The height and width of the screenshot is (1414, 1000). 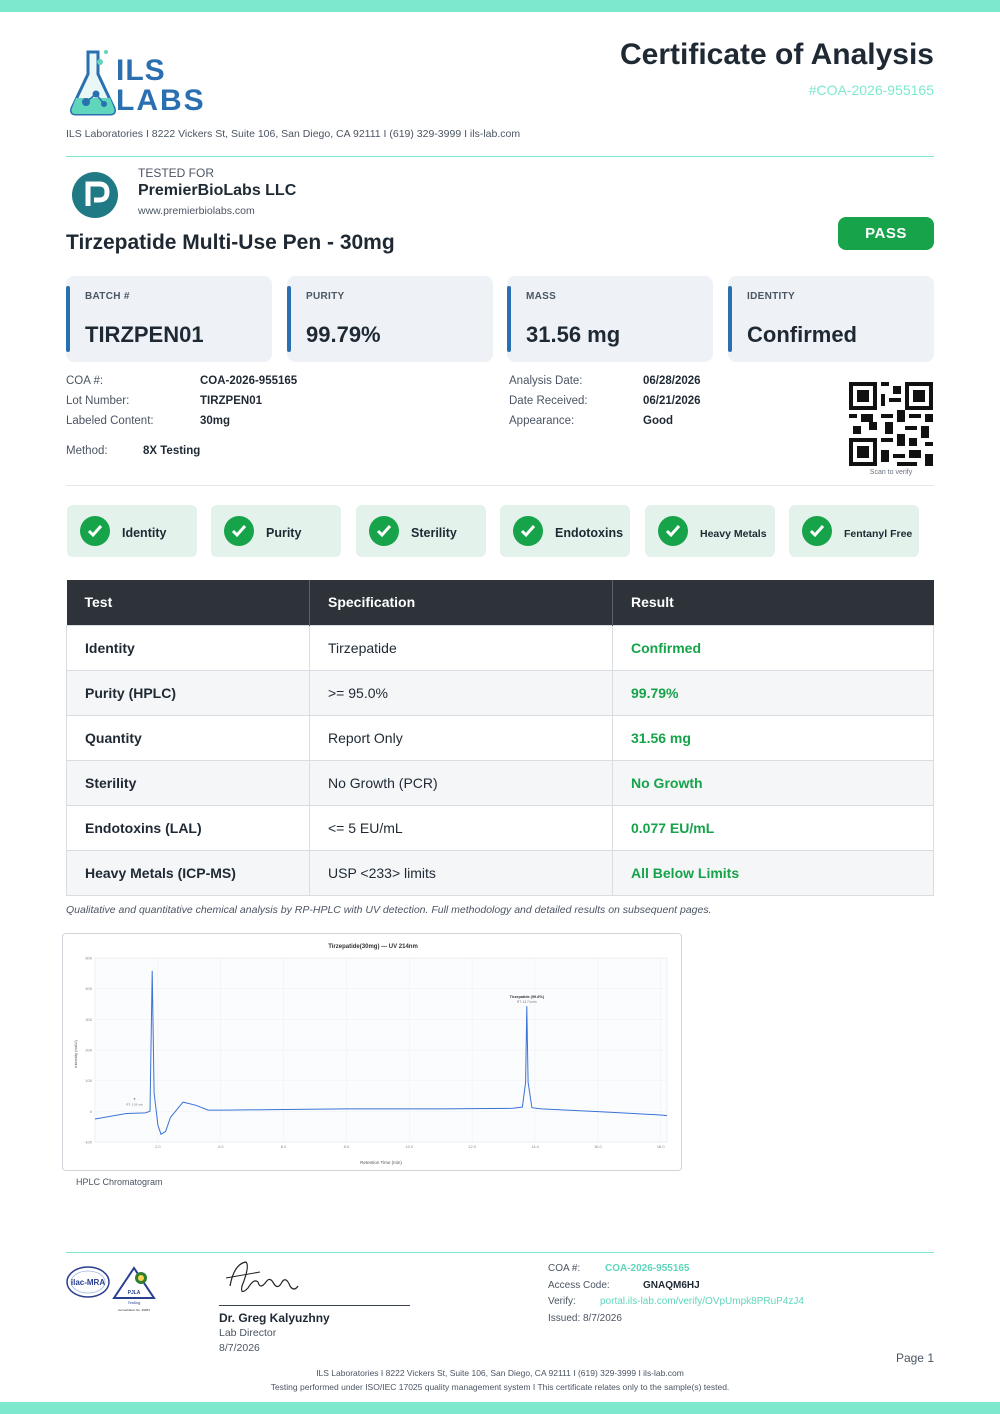 I want to click on table-row: Purity (HPLC) >= 95.0% 99.79%, so click(x=500, y=692).